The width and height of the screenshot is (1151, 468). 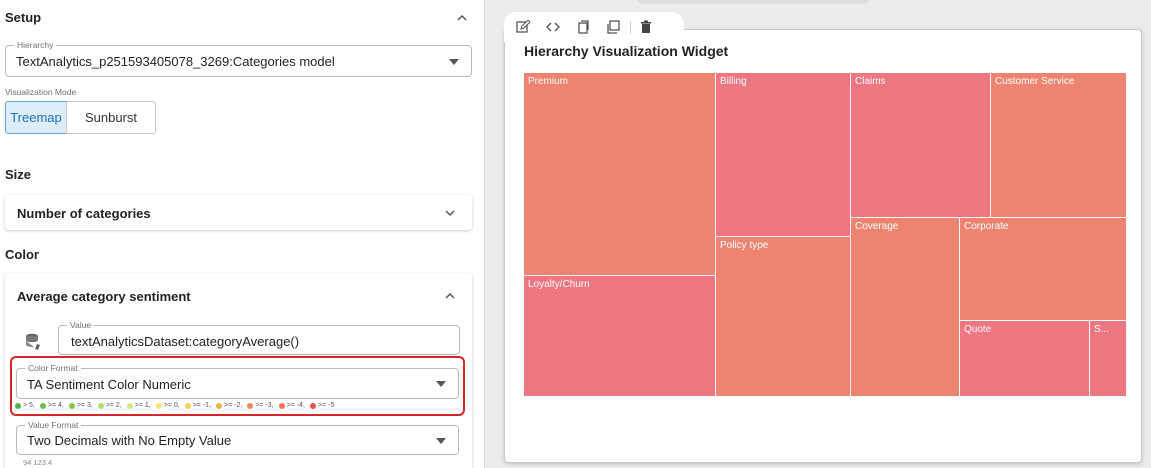 I want to click on delete-icon, so click(x=646, y=27).